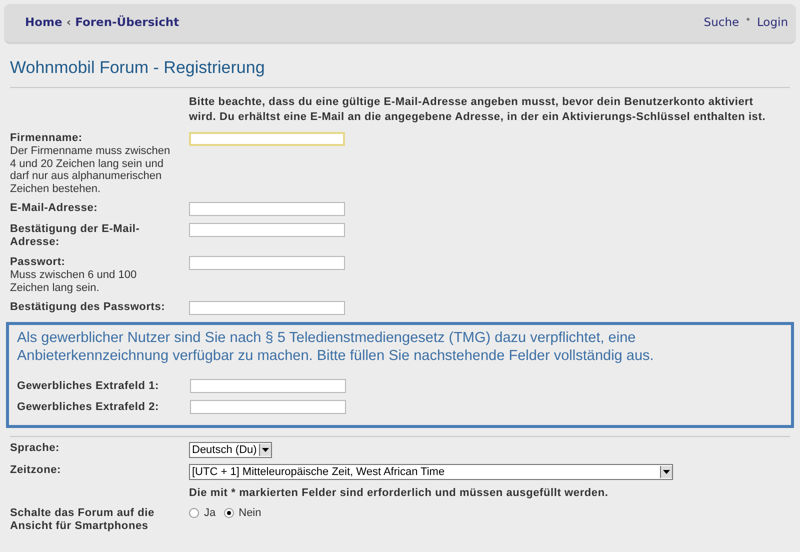  What do you see at coordinates (127, 22) in the screenshot?
I see `breadcrumb-link: Foren-Übersicht` at bounding box center [127, 22].